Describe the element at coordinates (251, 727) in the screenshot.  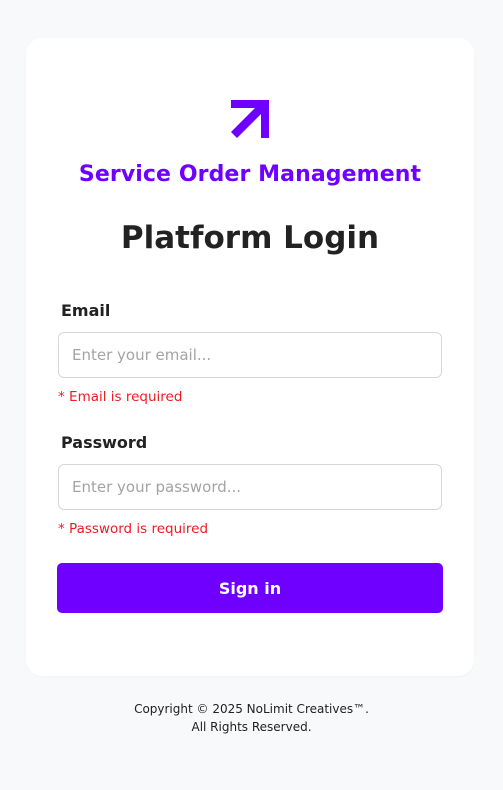
I see `rights-text: All Rights Reserved.` at that location.